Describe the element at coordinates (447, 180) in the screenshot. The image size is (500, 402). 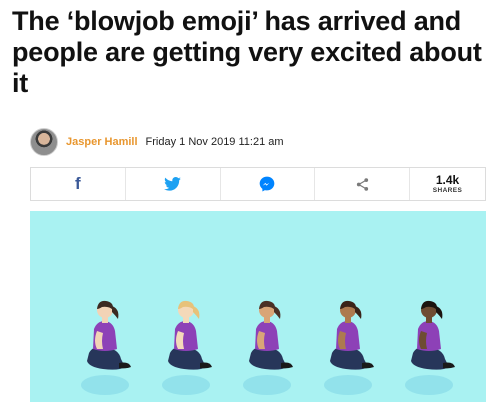
I see `share-count-value: 1.4k` at that location.